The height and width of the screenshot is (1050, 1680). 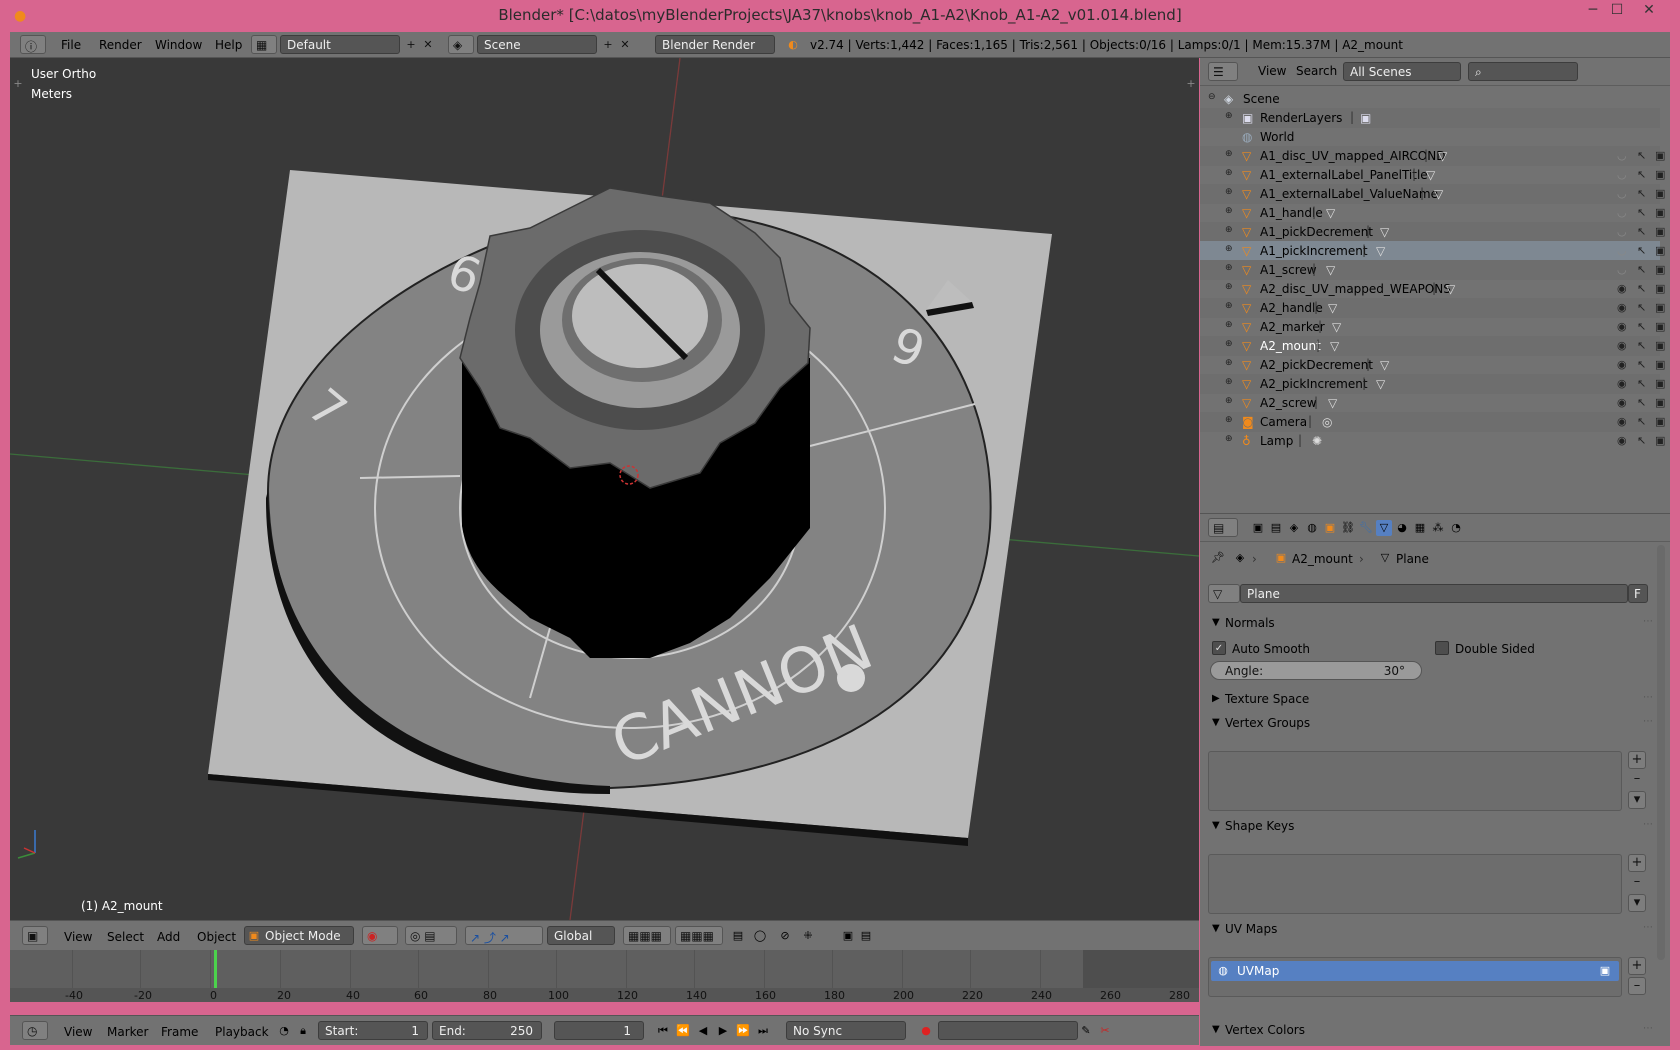 I want to click on pin-icon: 📌︎, so click(x=1218, y=558).